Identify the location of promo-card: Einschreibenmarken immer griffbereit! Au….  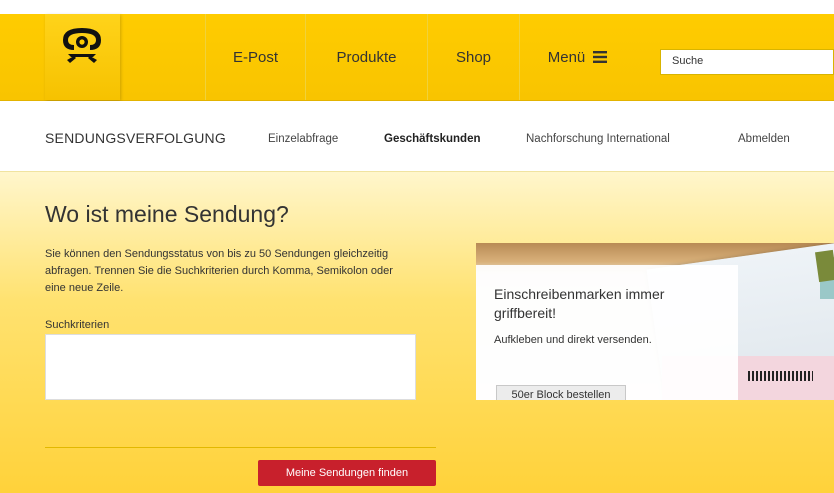
(607, 332).